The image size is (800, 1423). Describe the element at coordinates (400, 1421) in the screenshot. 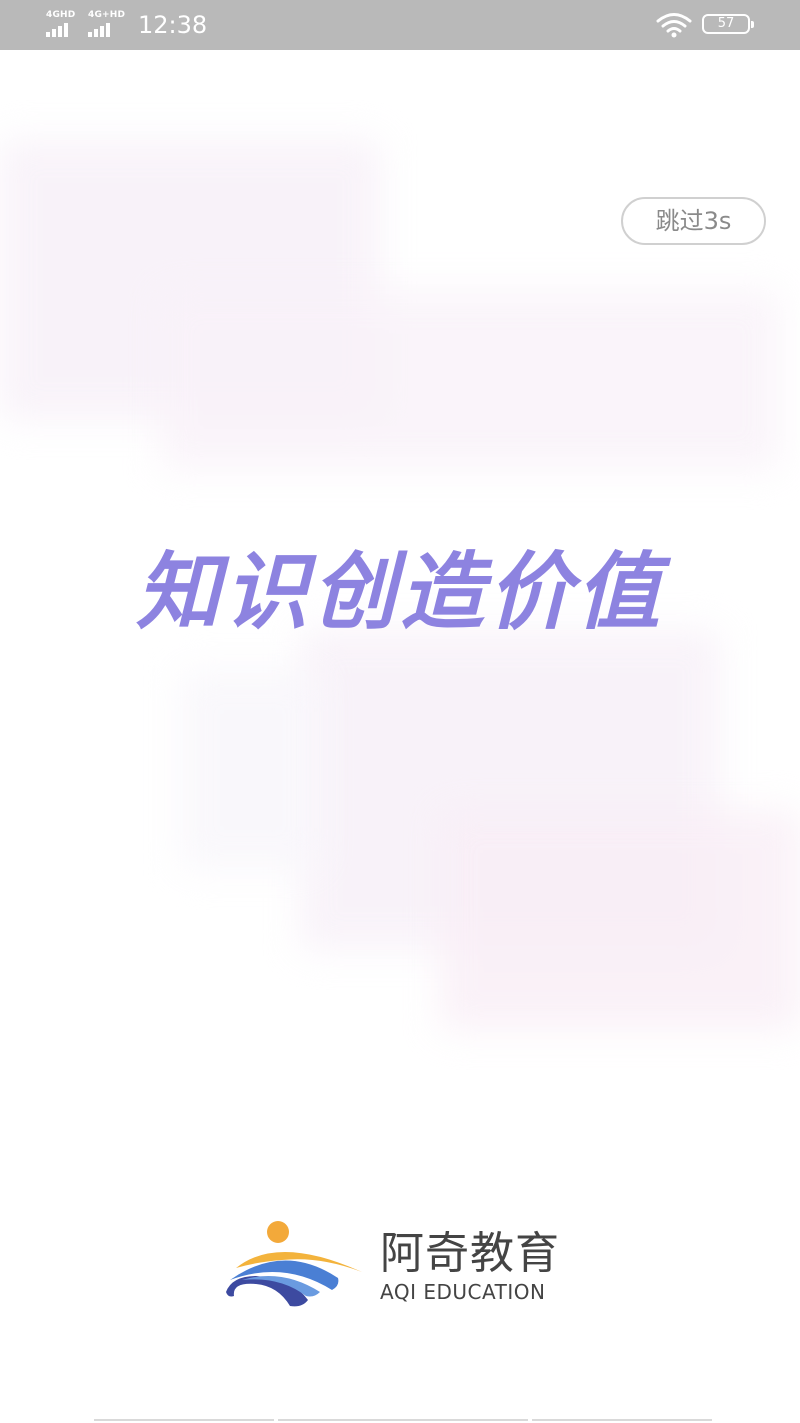

I see `bottom-divider` at that location.